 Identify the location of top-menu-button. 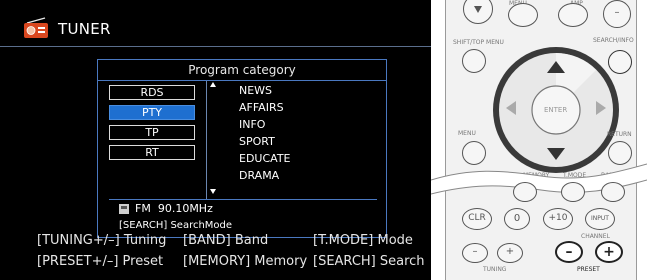
(474, 61).